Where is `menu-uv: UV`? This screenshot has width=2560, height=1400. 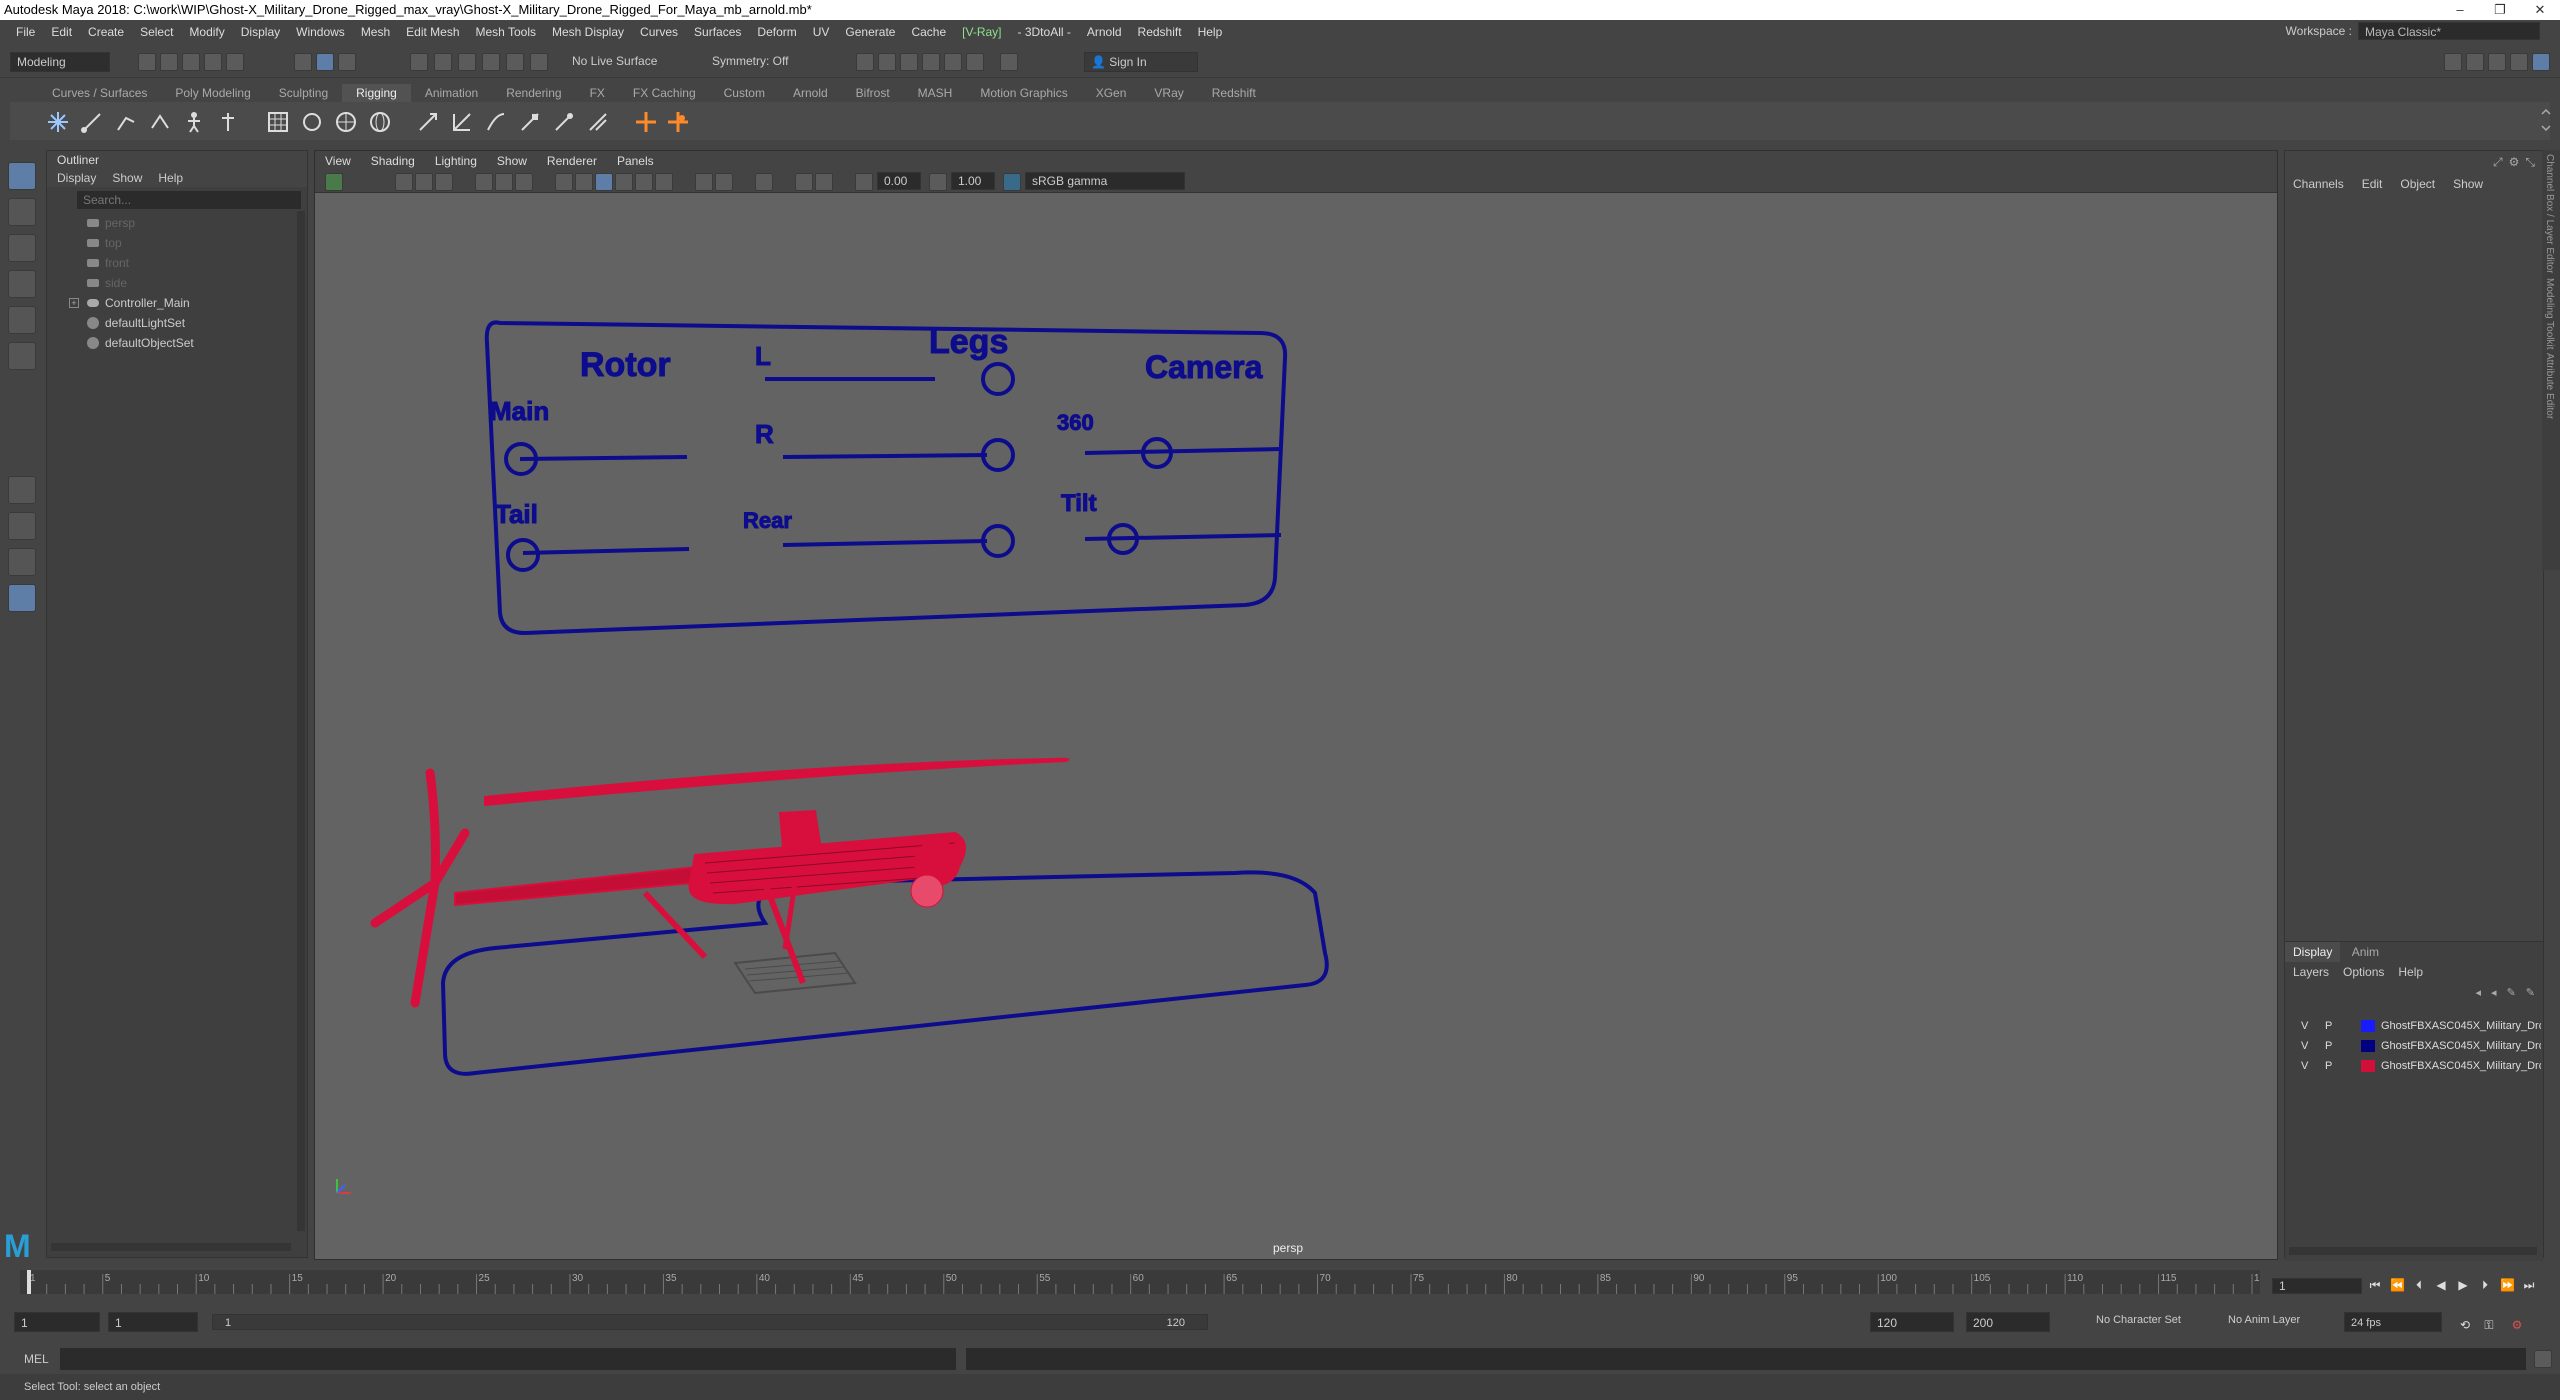
menu-uv: UV is located at coordinates (821, 32).